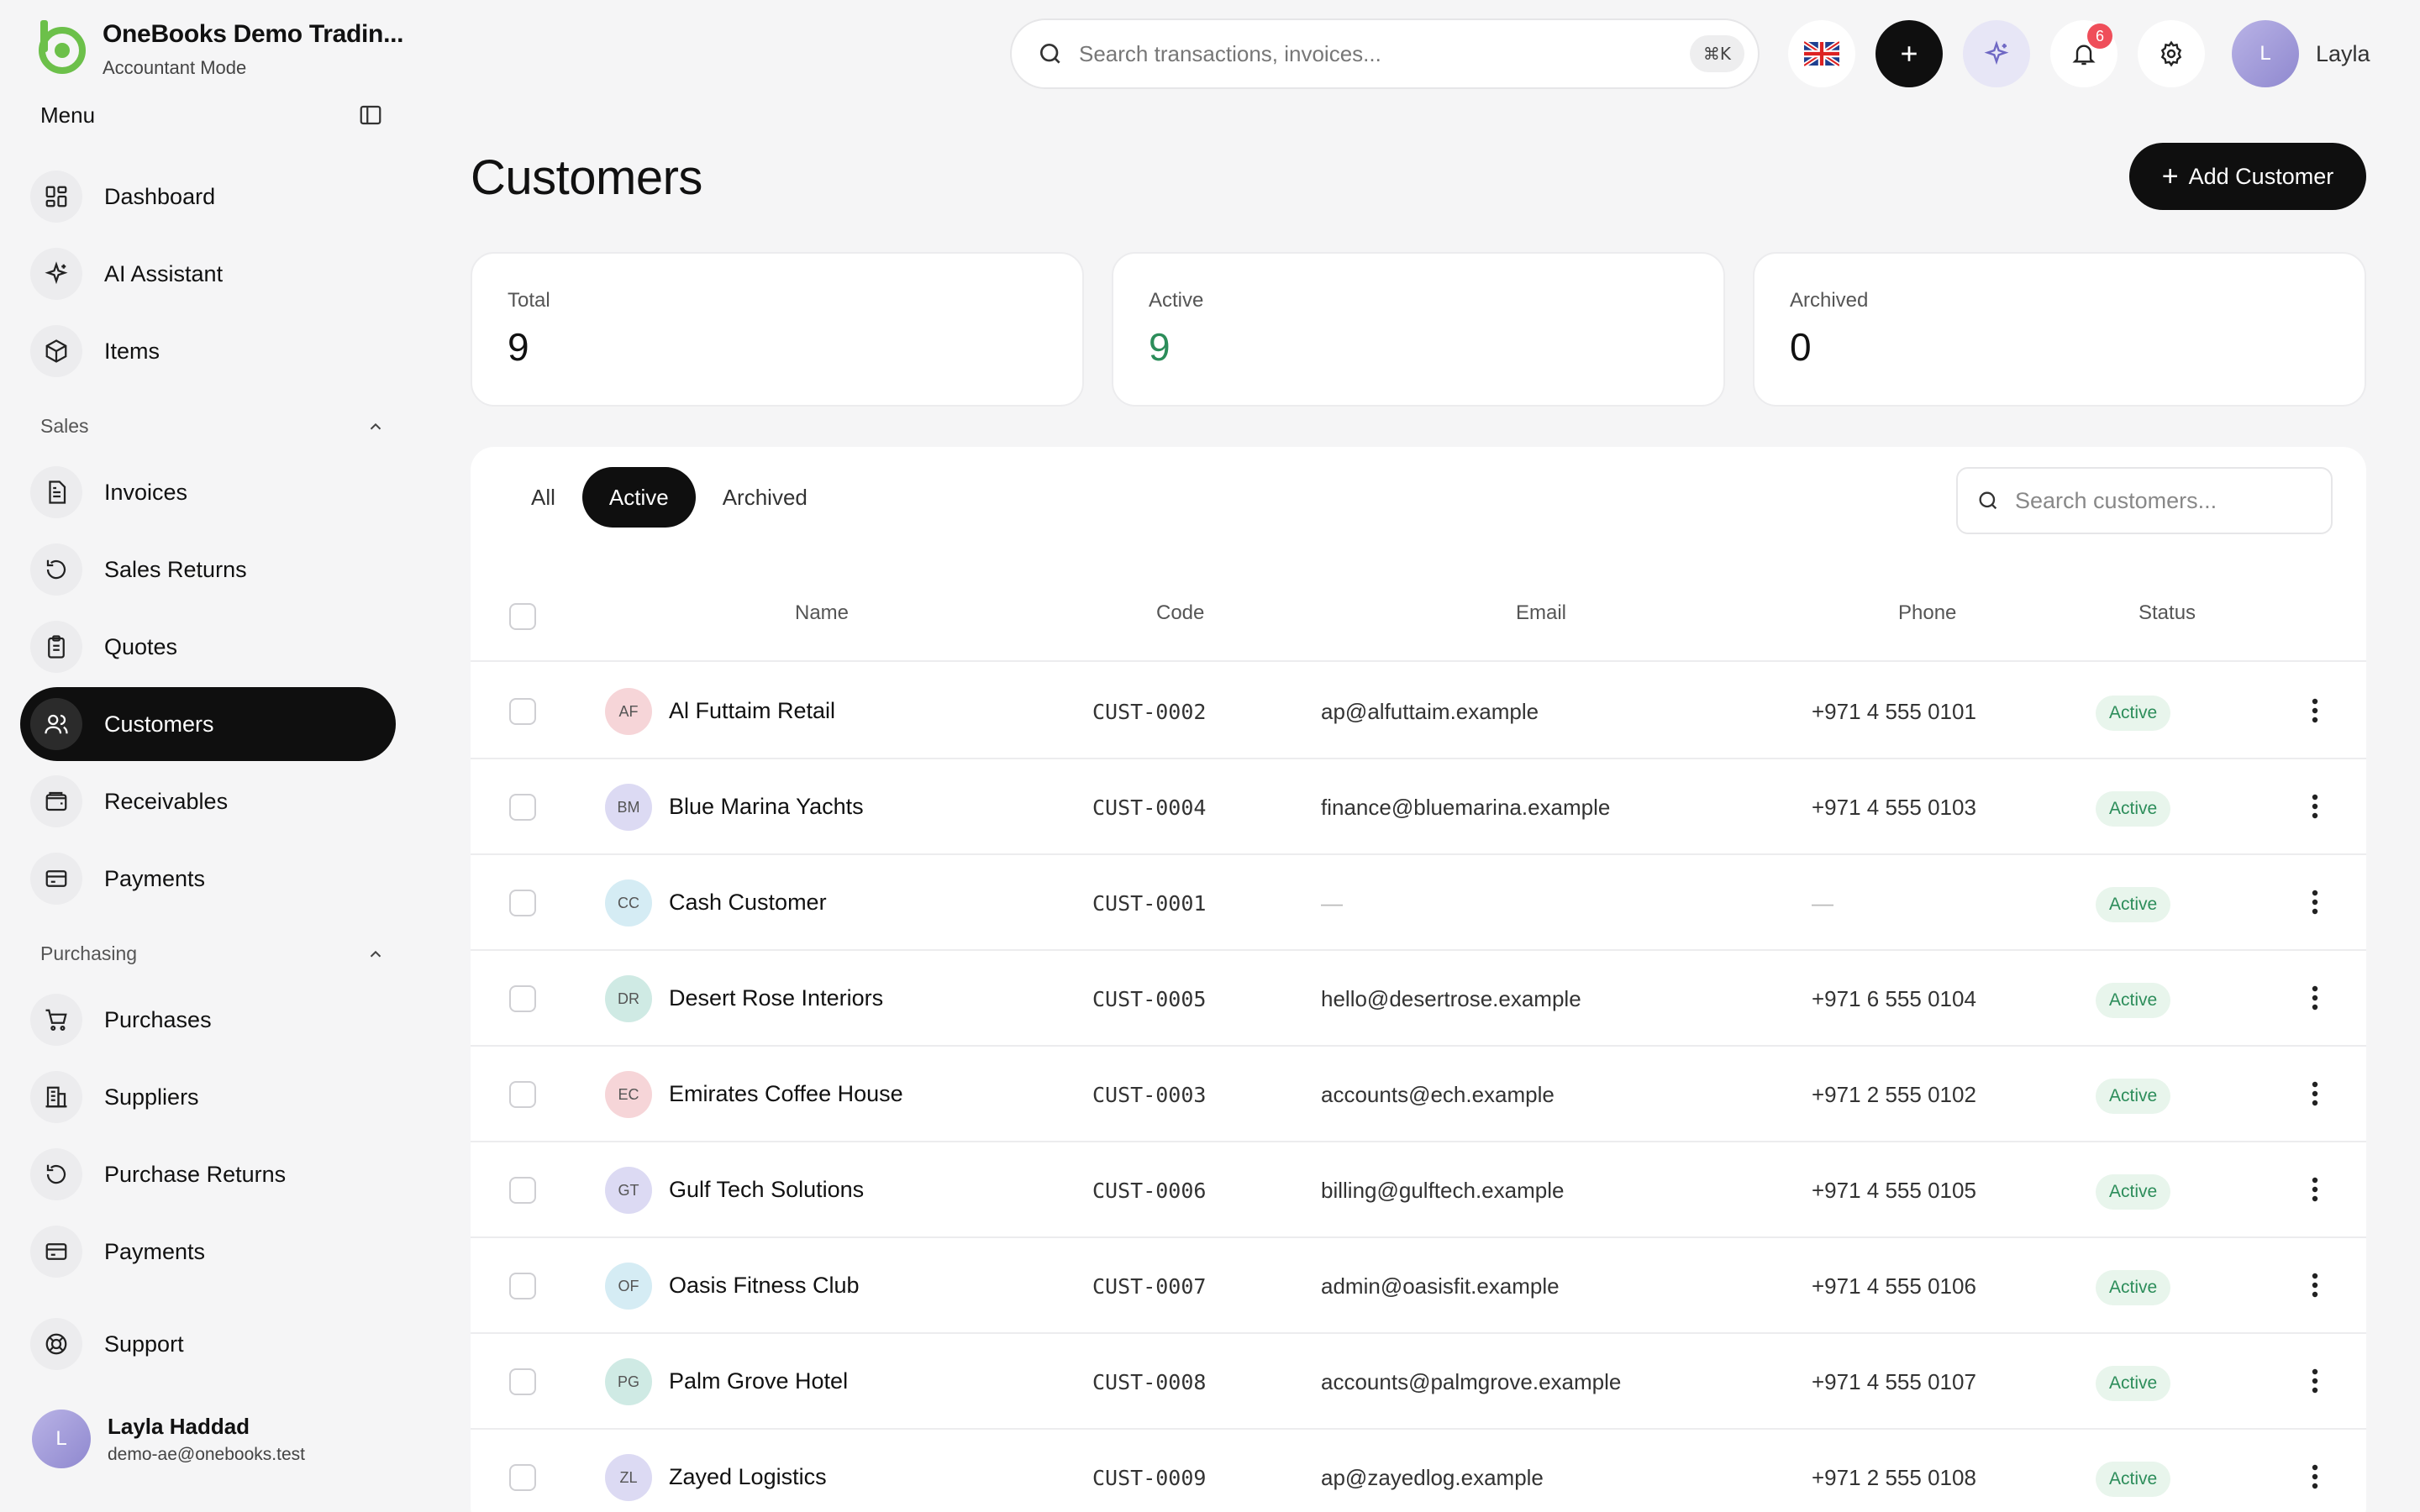 Image resolution: width=2420 pixels, height=1512 pixels. I want to click on purchasing-section-toggle: Purchasing, so click(212, 953).